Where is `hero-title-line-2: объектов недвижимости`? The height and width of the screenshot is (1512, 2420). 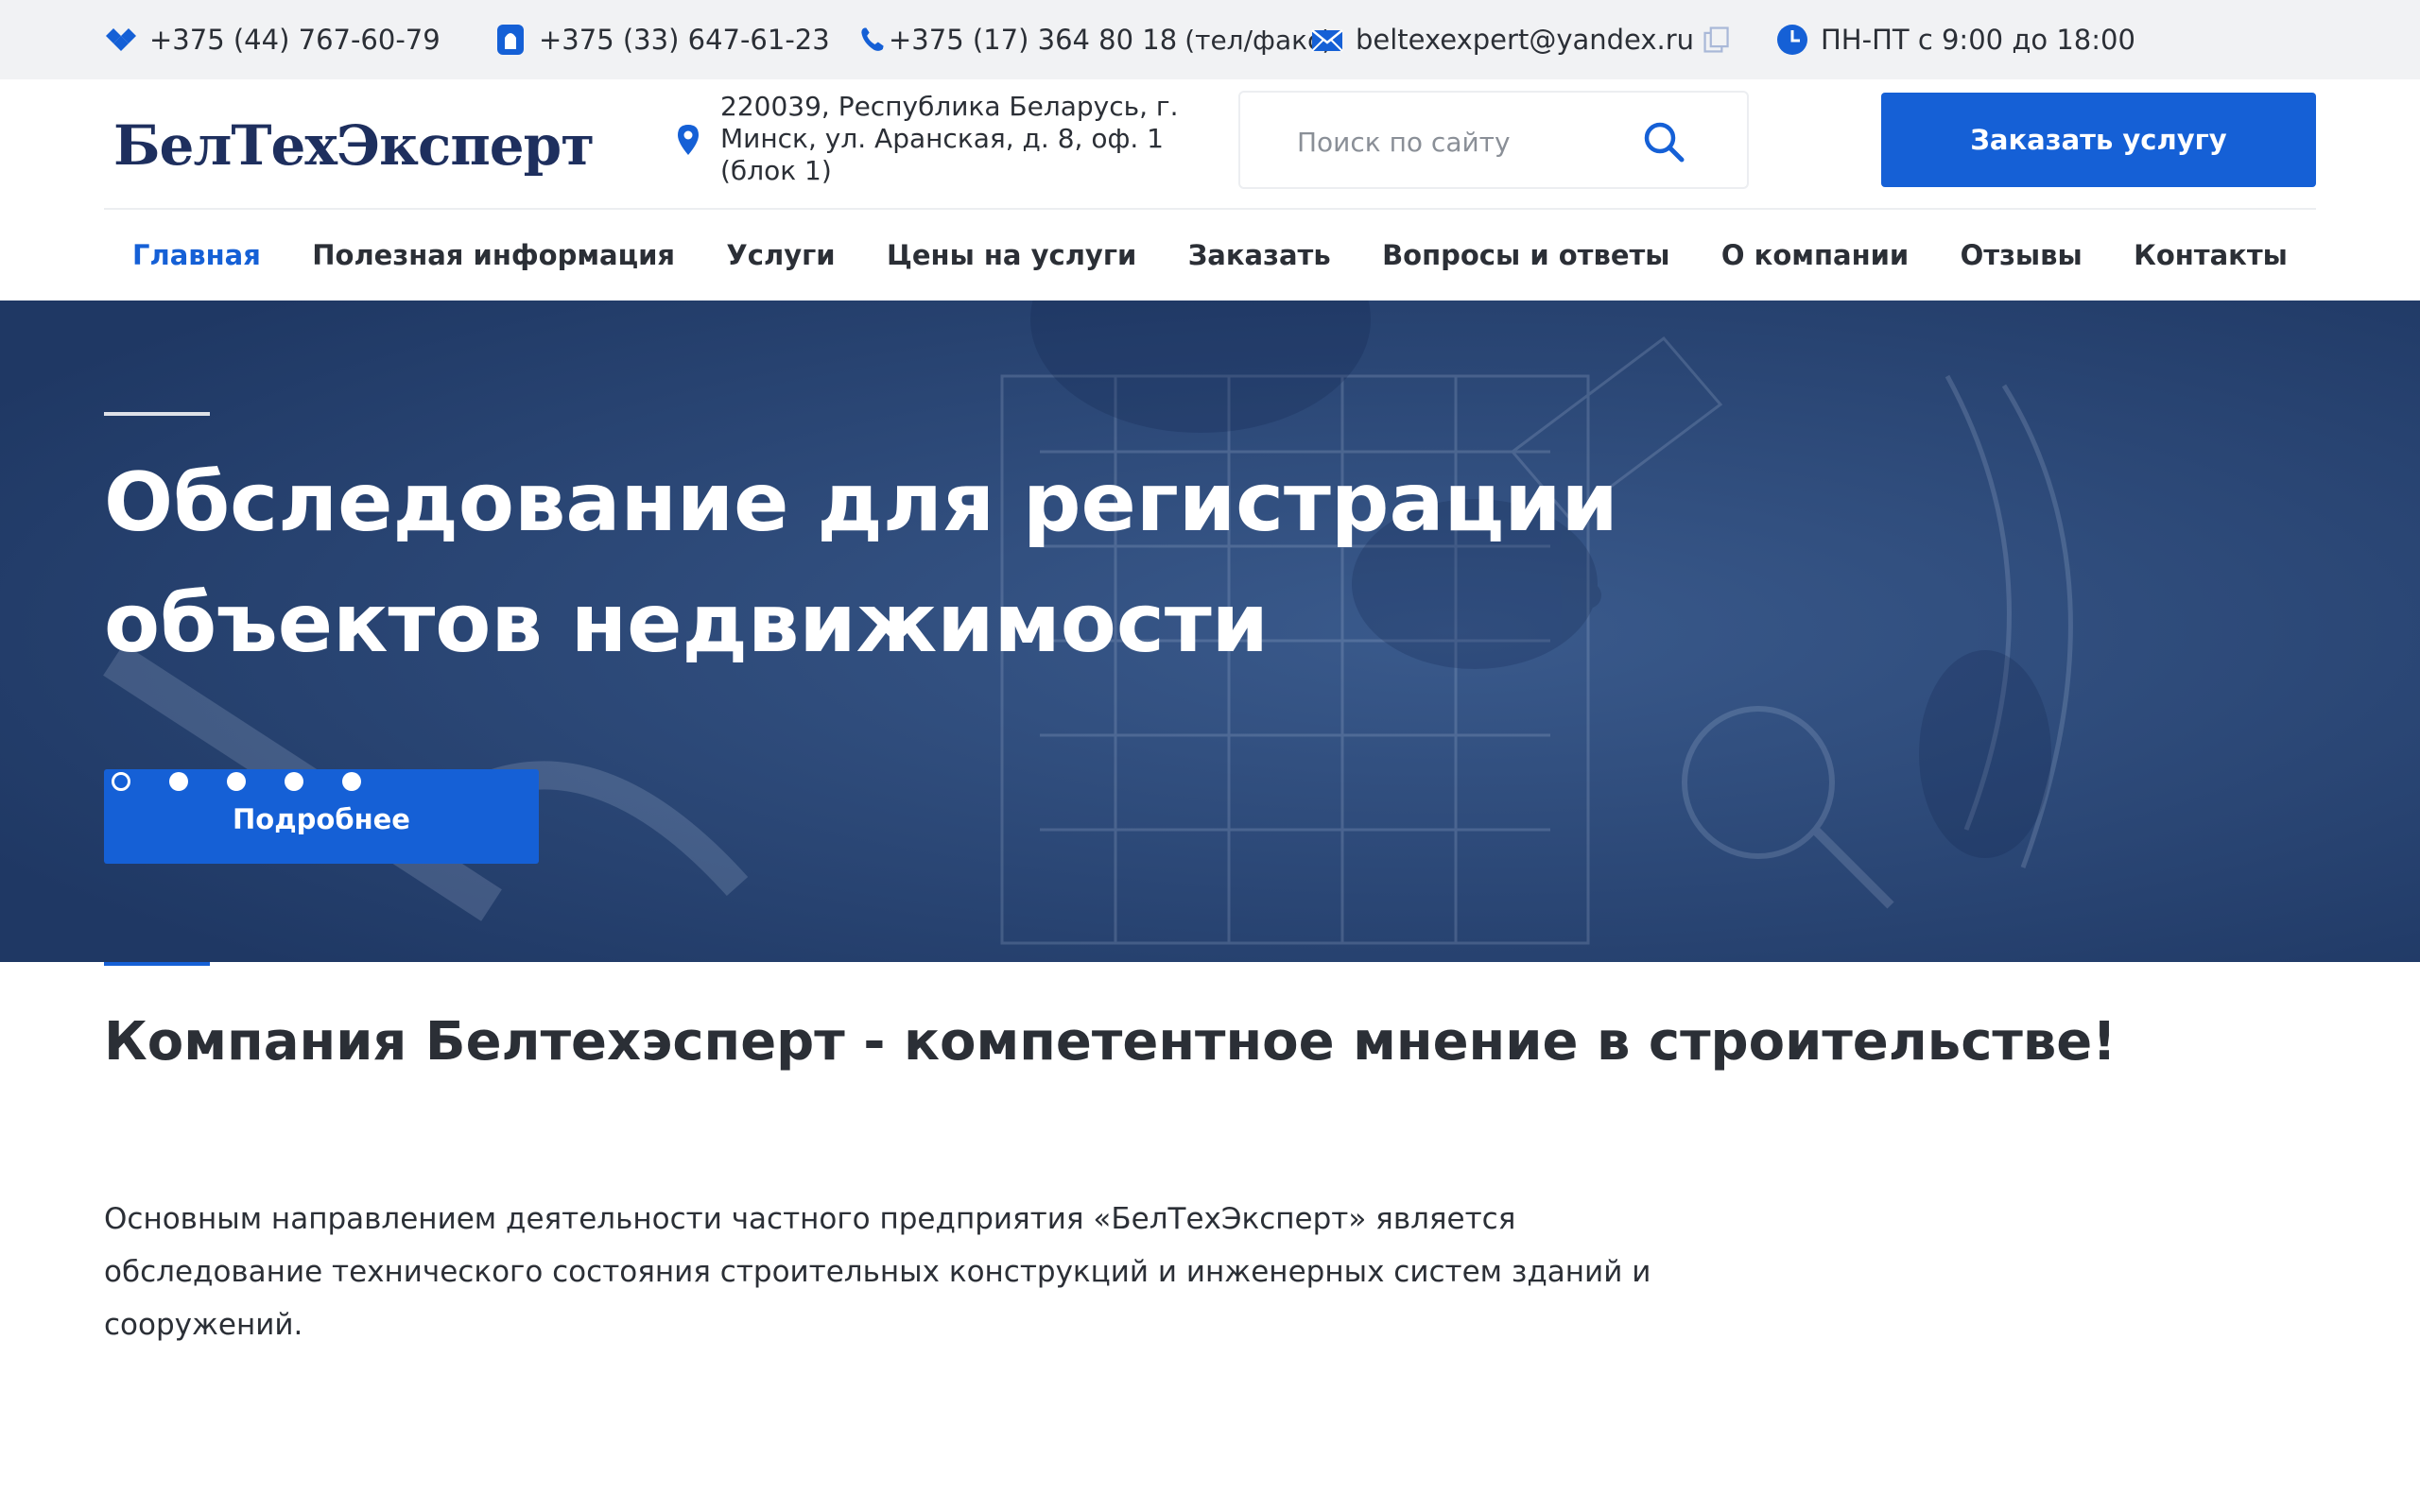
hero-title-line-2: объектов недвижимости is located at coordinates (686, 623).